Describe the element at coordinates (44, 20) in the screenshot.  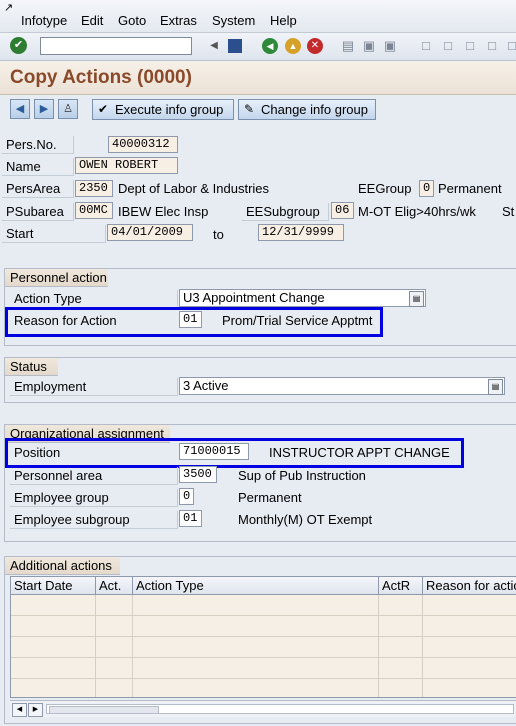
I see `menu-infotype: Infotype` at that location.